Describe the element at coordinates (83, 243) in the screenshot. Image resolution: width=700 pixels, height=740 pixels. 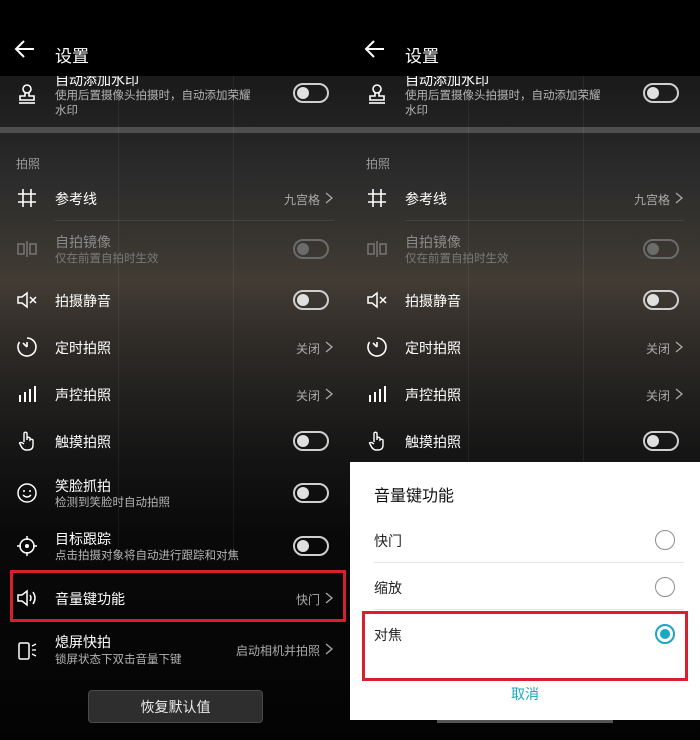
I see `mirror-label: 自拍镜像` at that location.